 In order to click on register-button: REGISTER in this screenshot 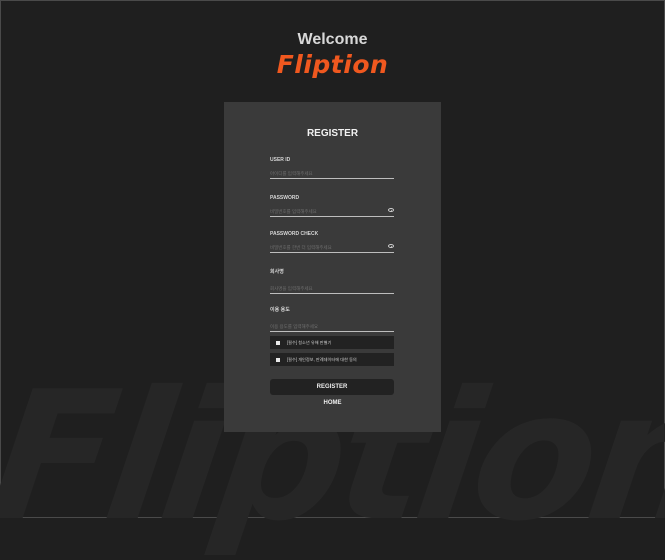, I will do `click(332, 387)`.